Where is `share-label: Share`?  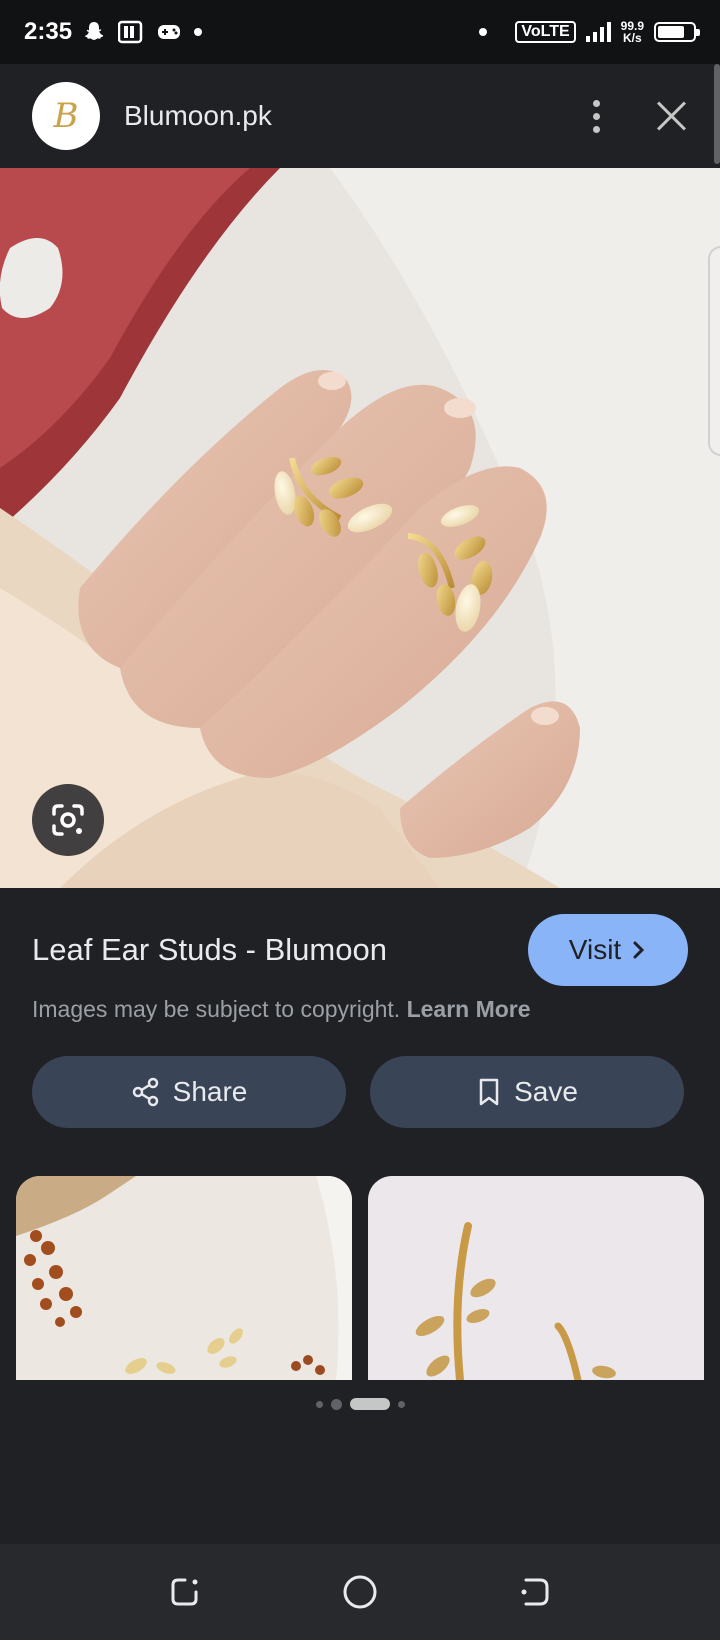 share-label: Share is located at coordinates (210, 1091).